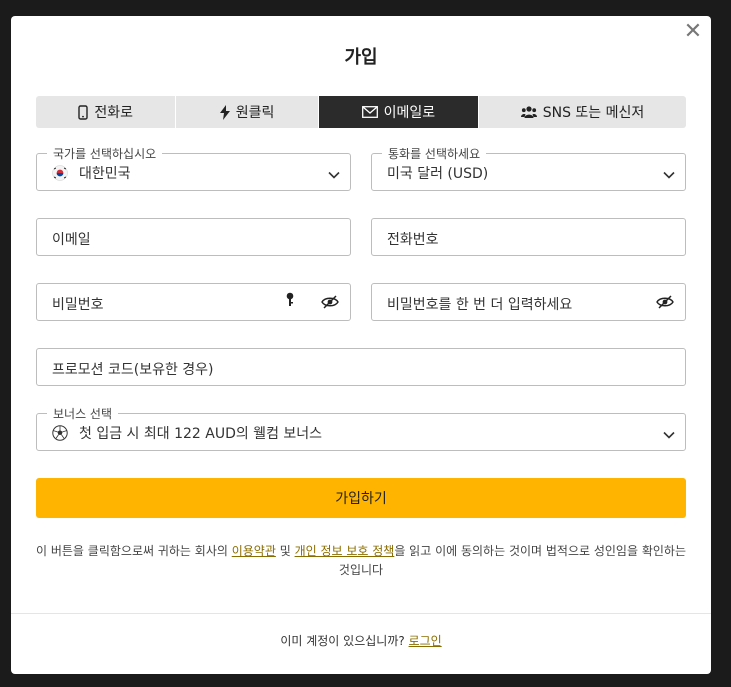 The height and width of the screenshot is (687, 731). What do you see at coordinates (361, 613) in the screenshot?
I see `divider` at bounding box center [361, 613].